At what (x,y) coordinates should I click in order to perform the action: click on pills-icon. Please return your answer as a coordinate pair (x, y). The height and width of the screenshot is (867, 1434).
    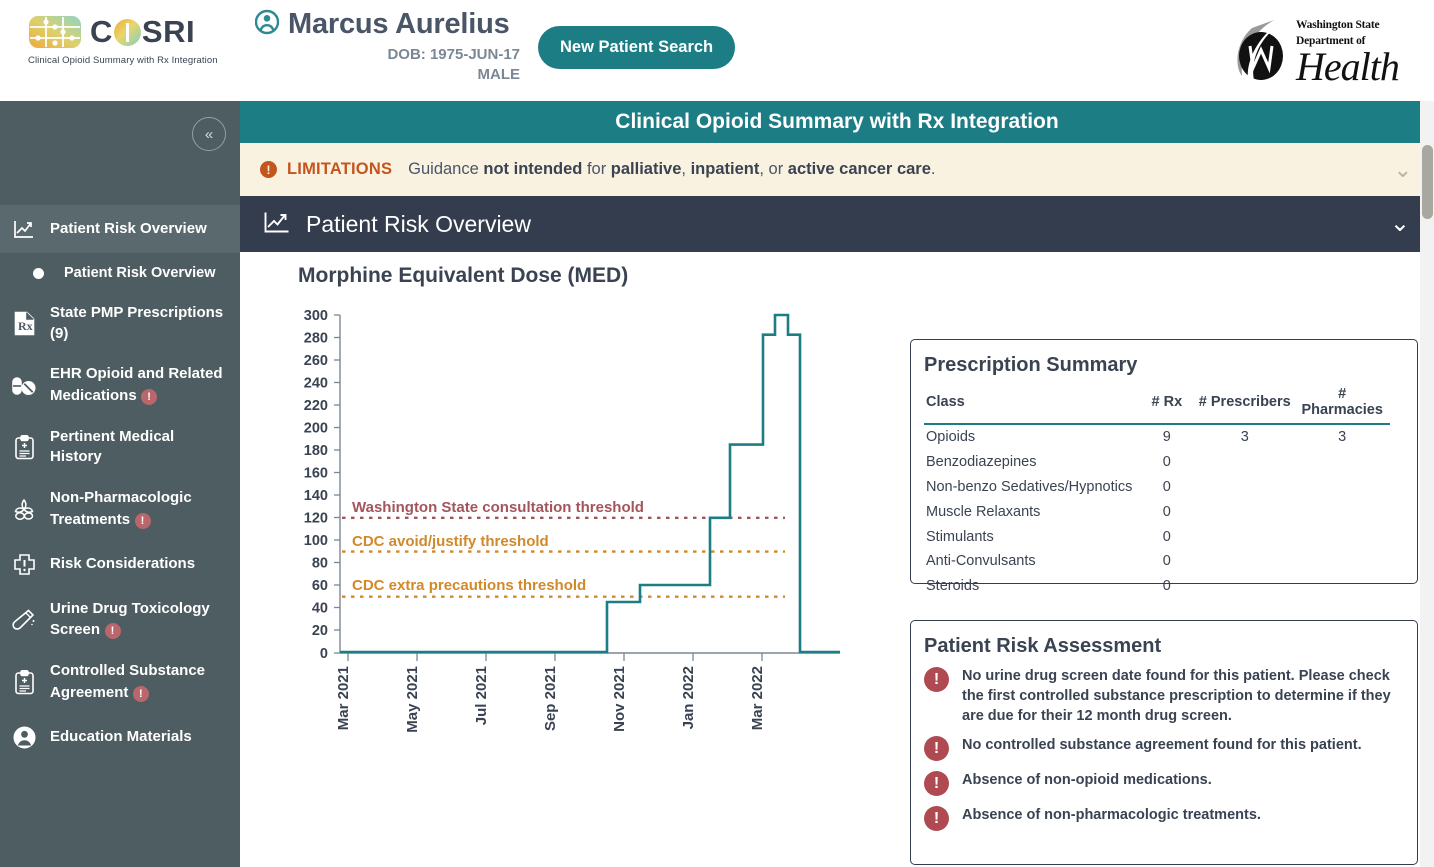
    Looking at the image, I should click on (24, 386).